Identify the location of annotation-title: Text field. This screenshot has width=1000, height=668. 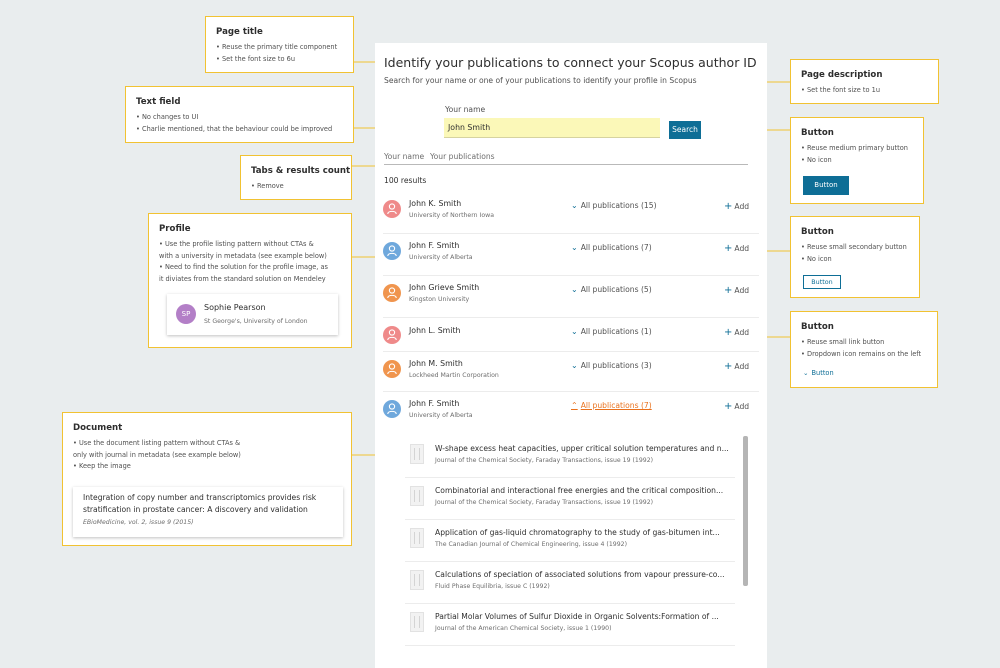
(158, 102).